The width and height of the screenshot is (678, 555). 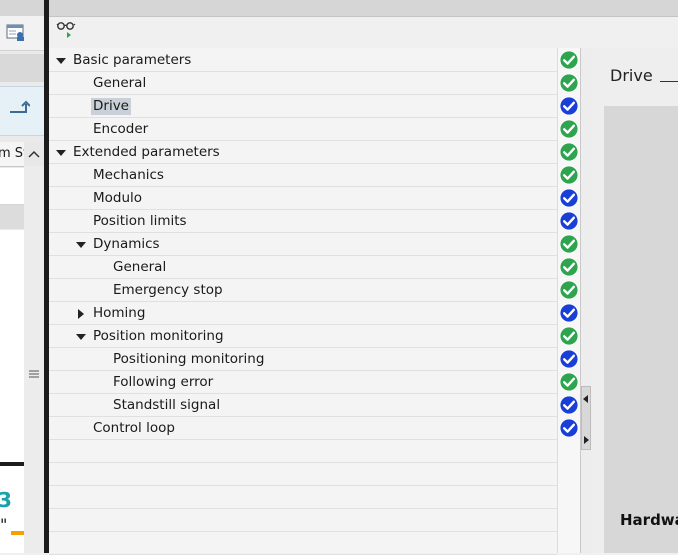 I want to click on tree-item-label: Positioning monitoring, so click(x=189, y=359).